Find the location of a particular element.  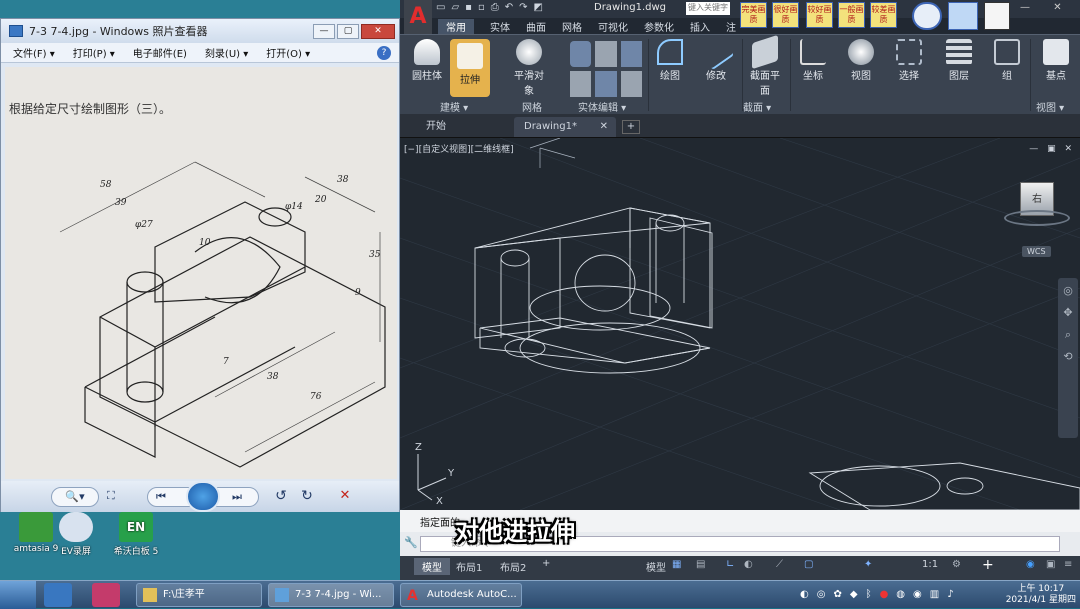

viewport-controls-label: [−][自定义视图][二维线框] is located at coordinates (459, 148).